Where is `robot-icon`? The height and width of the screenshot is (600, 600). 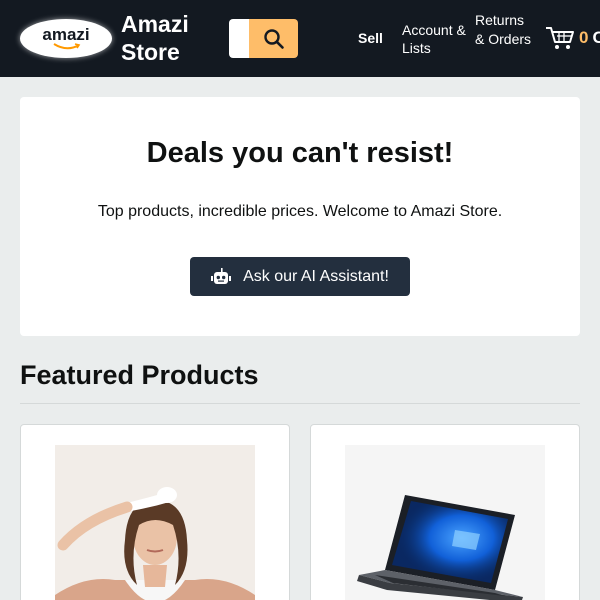
robot-icon is located at coordinates (221, 275).